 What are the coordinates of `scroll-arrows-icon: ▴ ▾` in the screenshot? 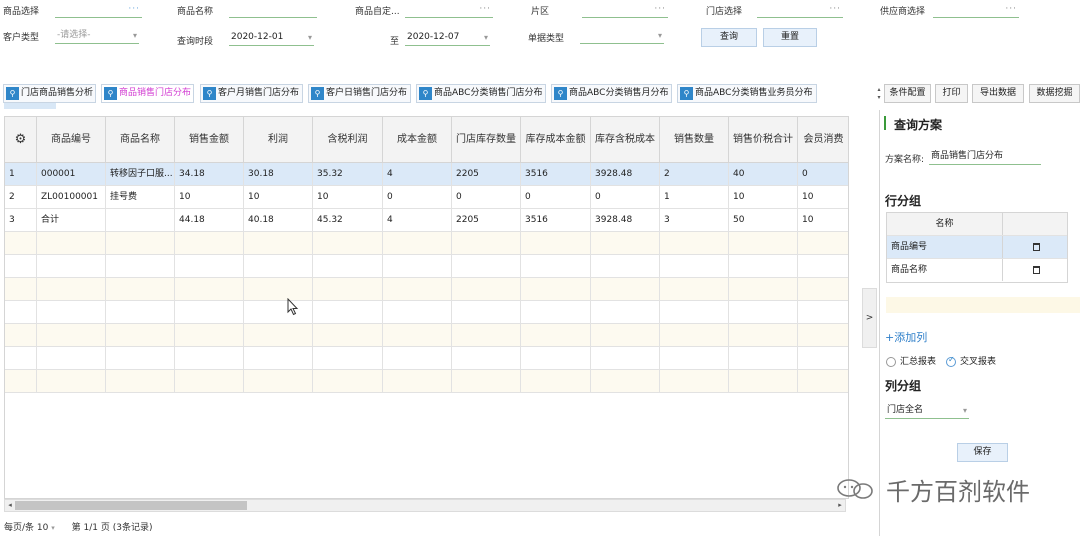 It's located at (879, 96).